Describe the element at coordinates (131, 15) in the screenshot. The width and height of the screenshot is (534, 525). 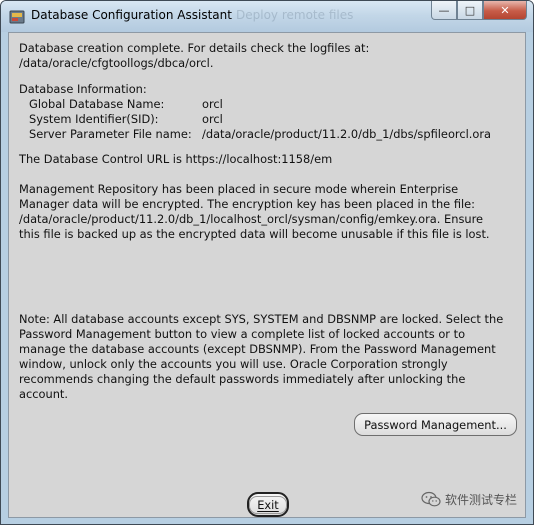
I see `window-title: Database Configuration Assistant` at that location.